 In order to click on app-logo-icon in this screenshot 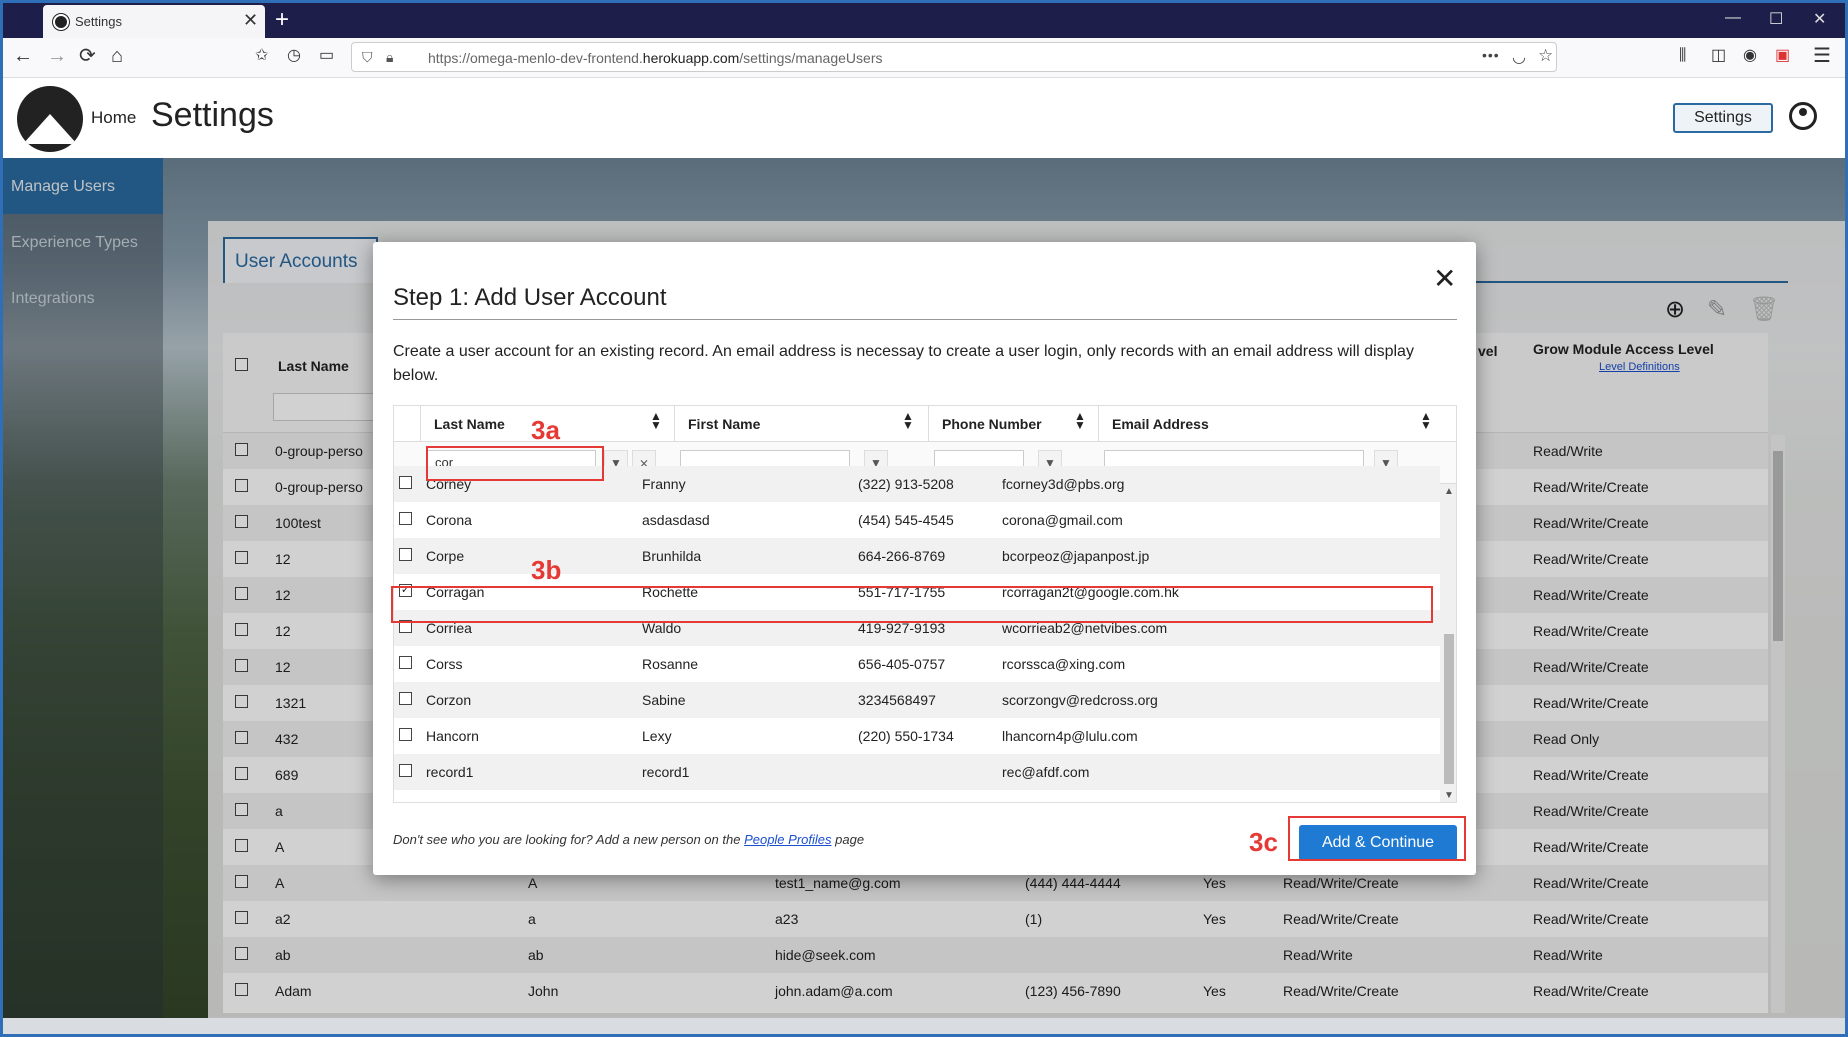, I will do `click(50, 119)`.